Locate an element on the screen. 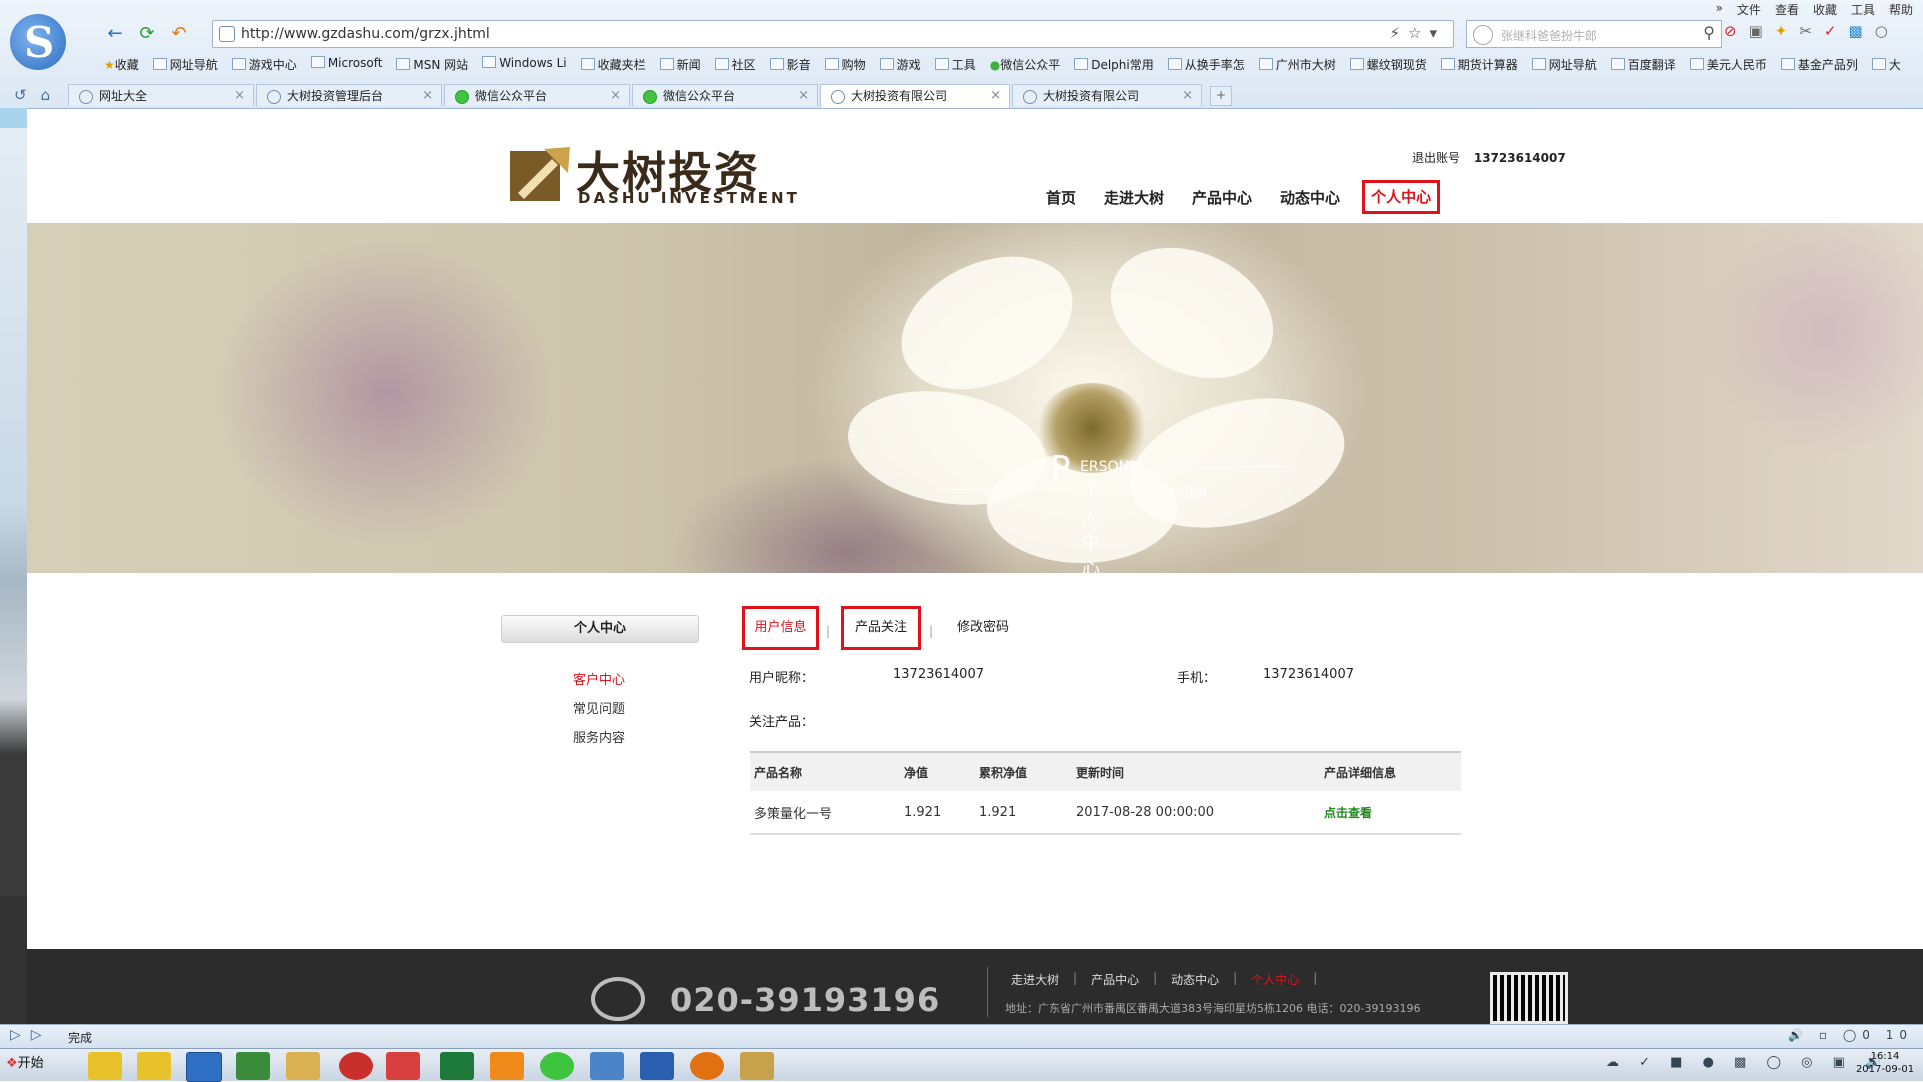  menu-file: 文件 is located at coordinates (1749, 9).